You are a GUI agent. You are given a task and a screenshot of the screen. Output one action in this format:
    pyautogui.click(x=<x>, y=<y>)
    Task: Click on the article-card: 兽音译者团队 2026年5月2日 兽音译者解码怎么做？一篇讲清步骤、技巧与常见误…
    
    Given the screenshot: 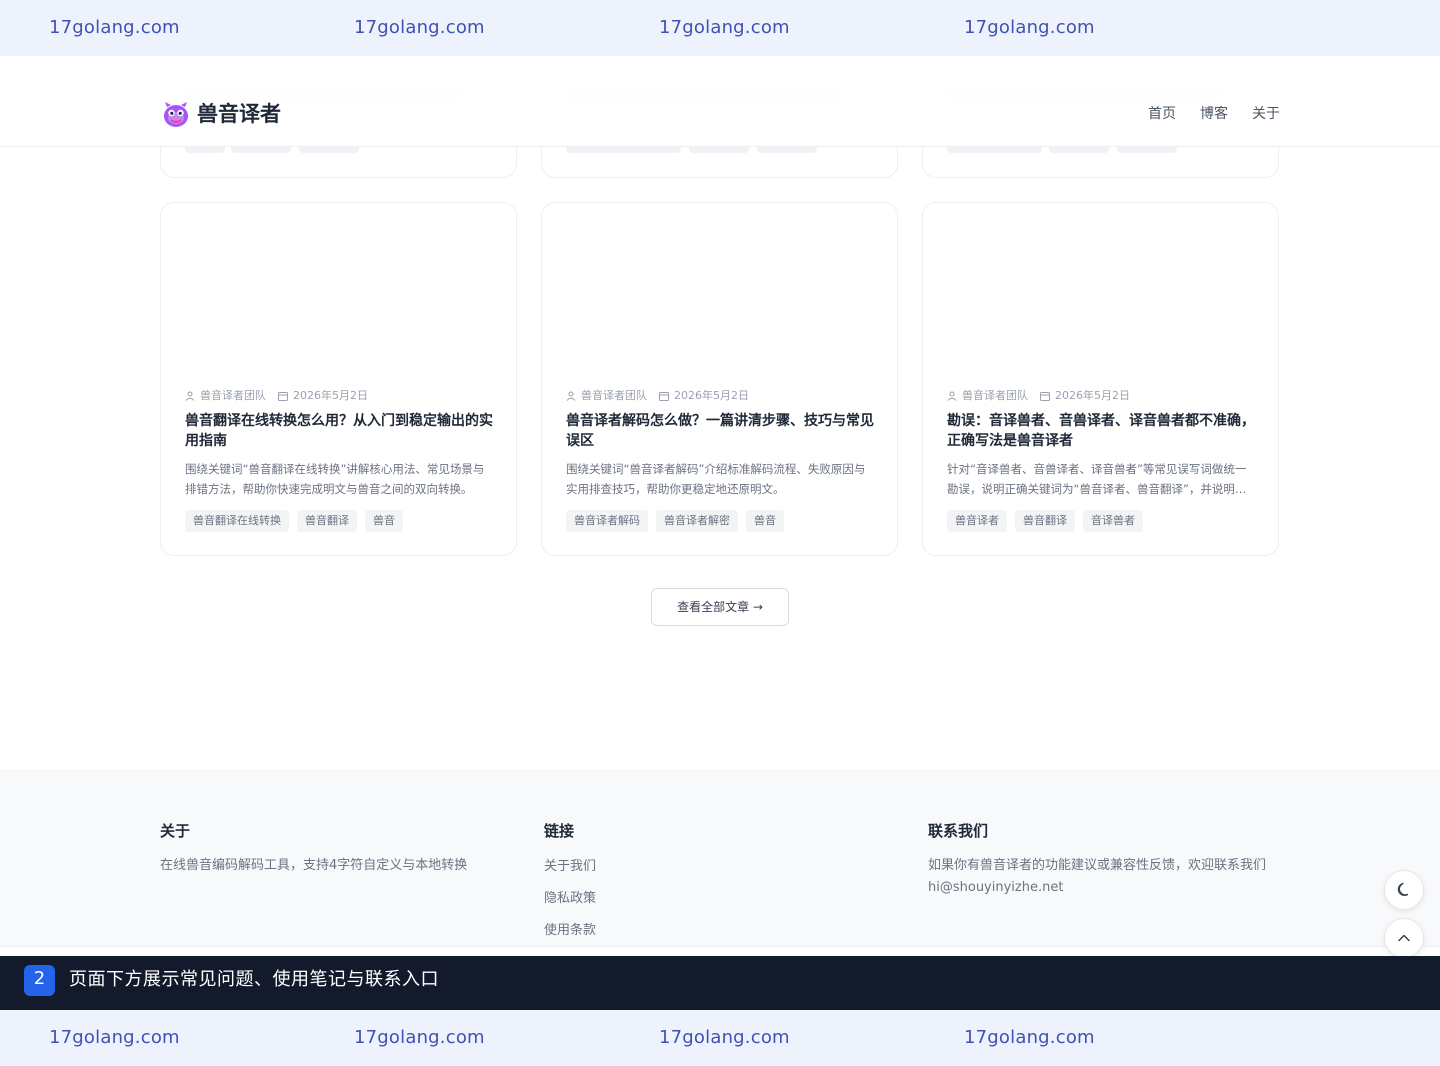 What is the action you would take?
    pyautogui.click(x=719, y=379)
    